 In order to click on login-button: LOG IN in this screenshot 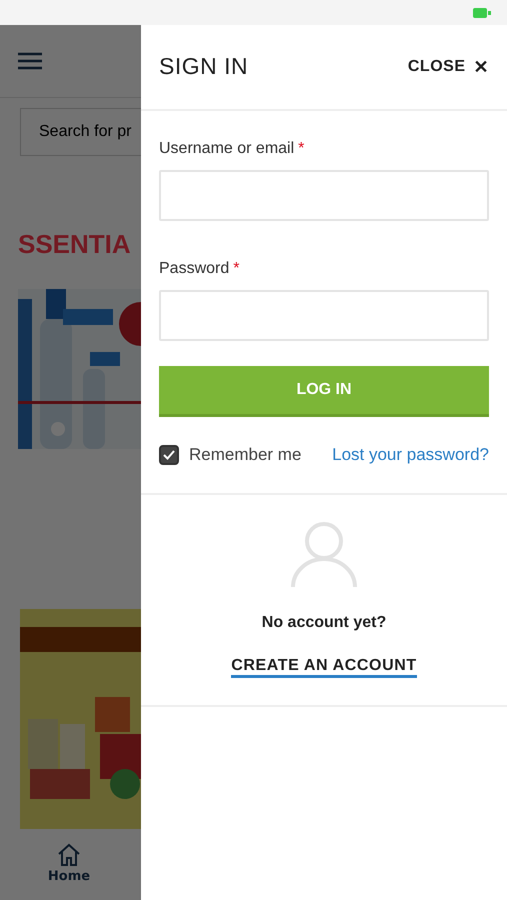, I will do `click(324, 391)`.